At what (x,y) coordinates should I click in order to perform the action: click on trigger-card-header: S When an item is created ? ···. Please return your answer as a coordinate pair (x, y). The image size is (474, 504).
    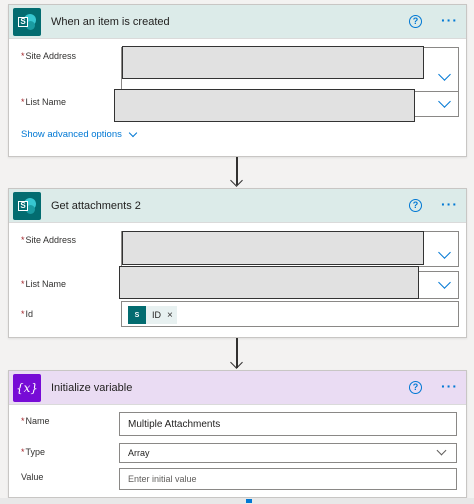
    Looking at the image, I should click on (237, 22).